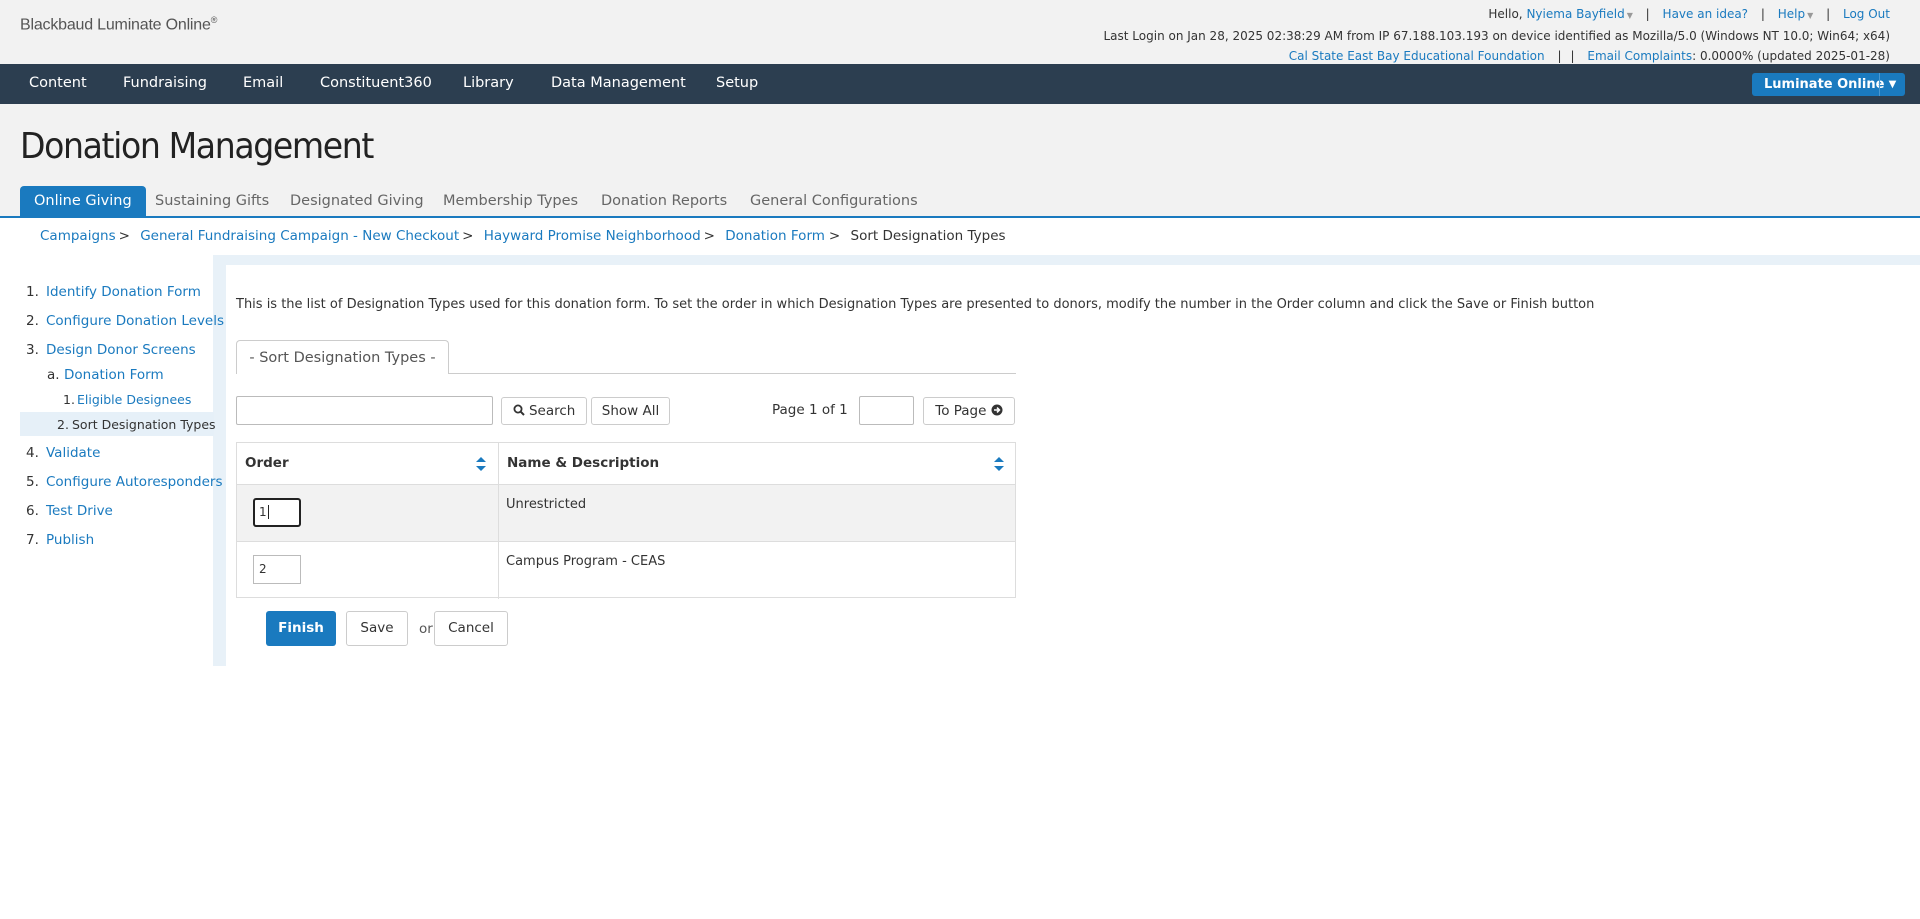 The image size is (1920, 919). Describe the element at coordinates (498, 521) in the screenshot. I see `column-divider` at that location.